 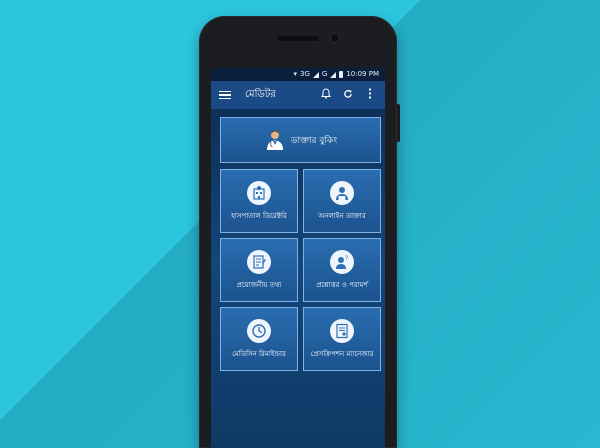 I want to click on prescription-icon, so click(x=342, y=330).